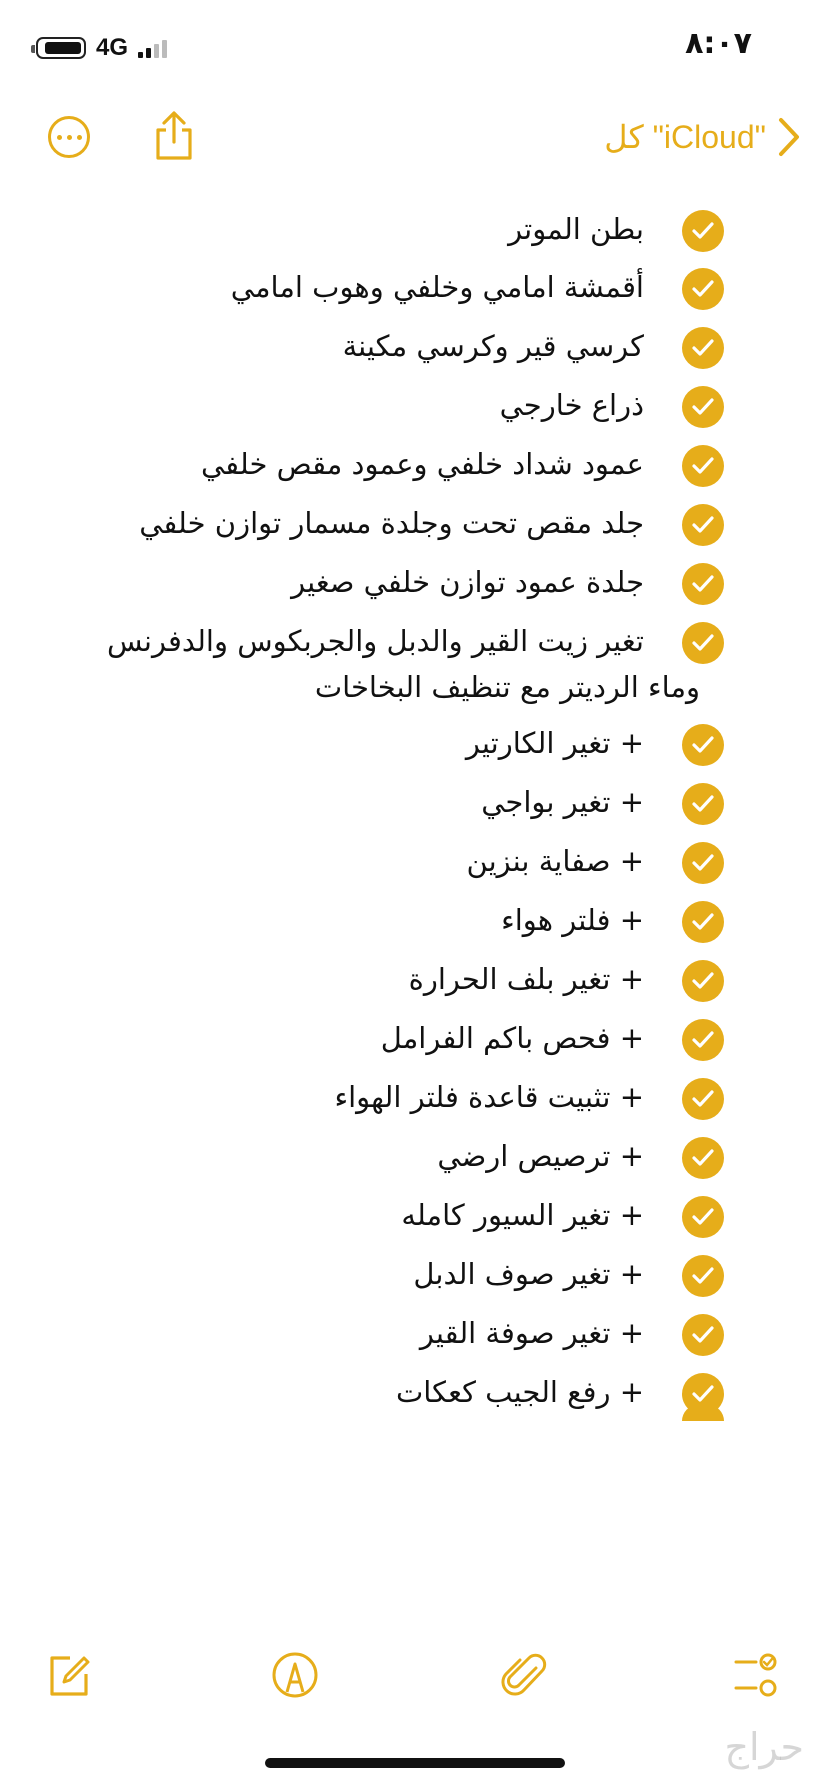 This screenshot has width=828, height=1792. Describe the element at coordinates (354, 861) in the screenshot. I see `checklist-item-text: + صفاية بنزين` at that location.